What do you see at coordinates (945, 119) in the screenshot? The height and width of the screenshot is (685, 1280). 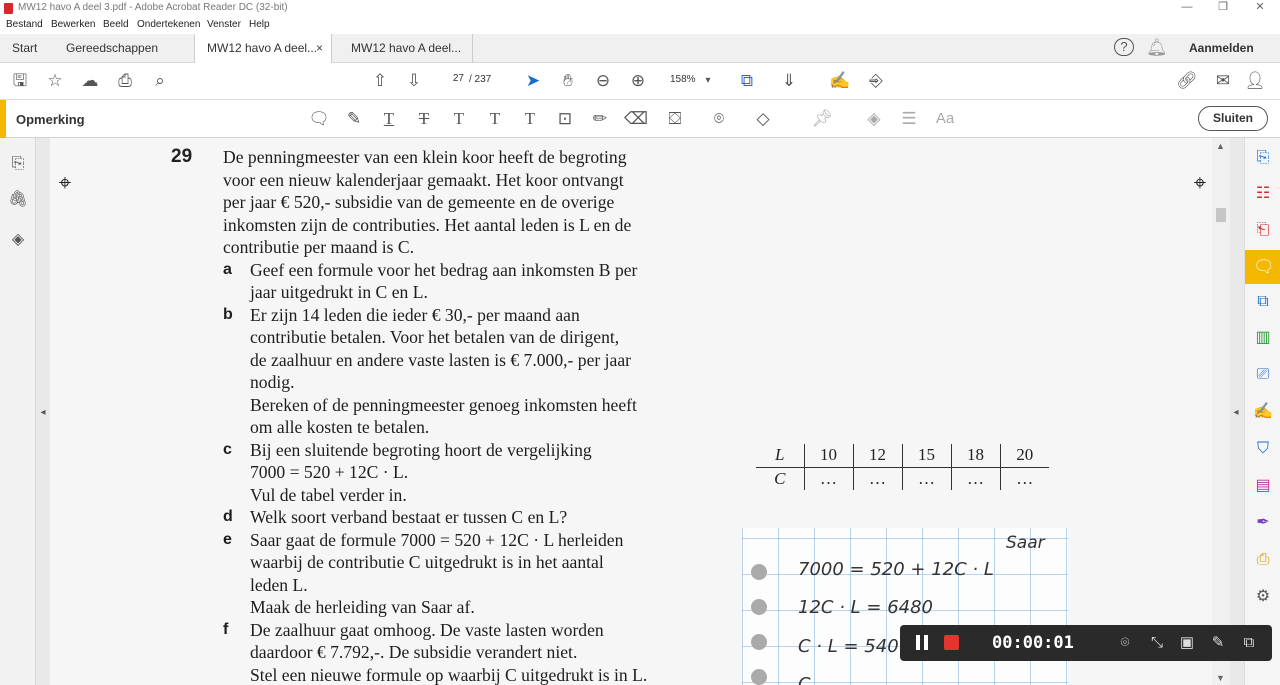 I see `font-size-icon: Aa` at bounding box center [945, 119].